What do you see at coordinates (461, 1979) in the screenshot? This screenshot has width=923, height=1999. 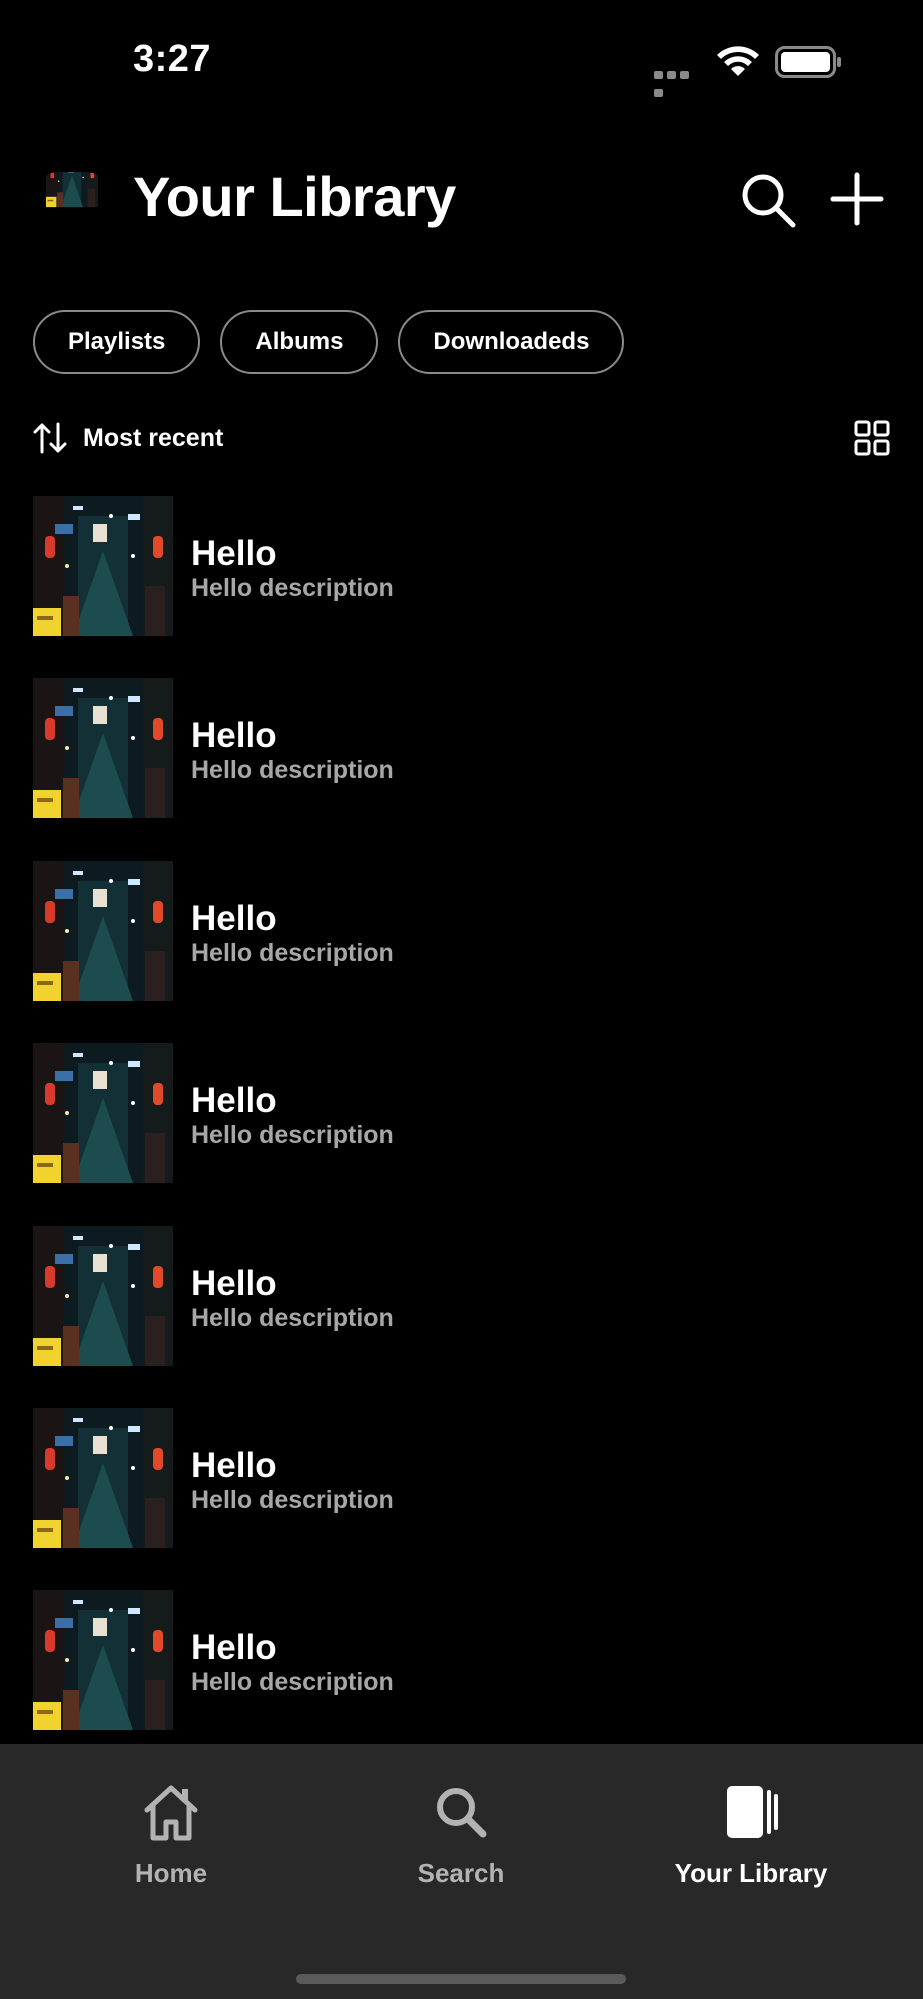 I see `home-indicator` at bounding box center [461, 1979].